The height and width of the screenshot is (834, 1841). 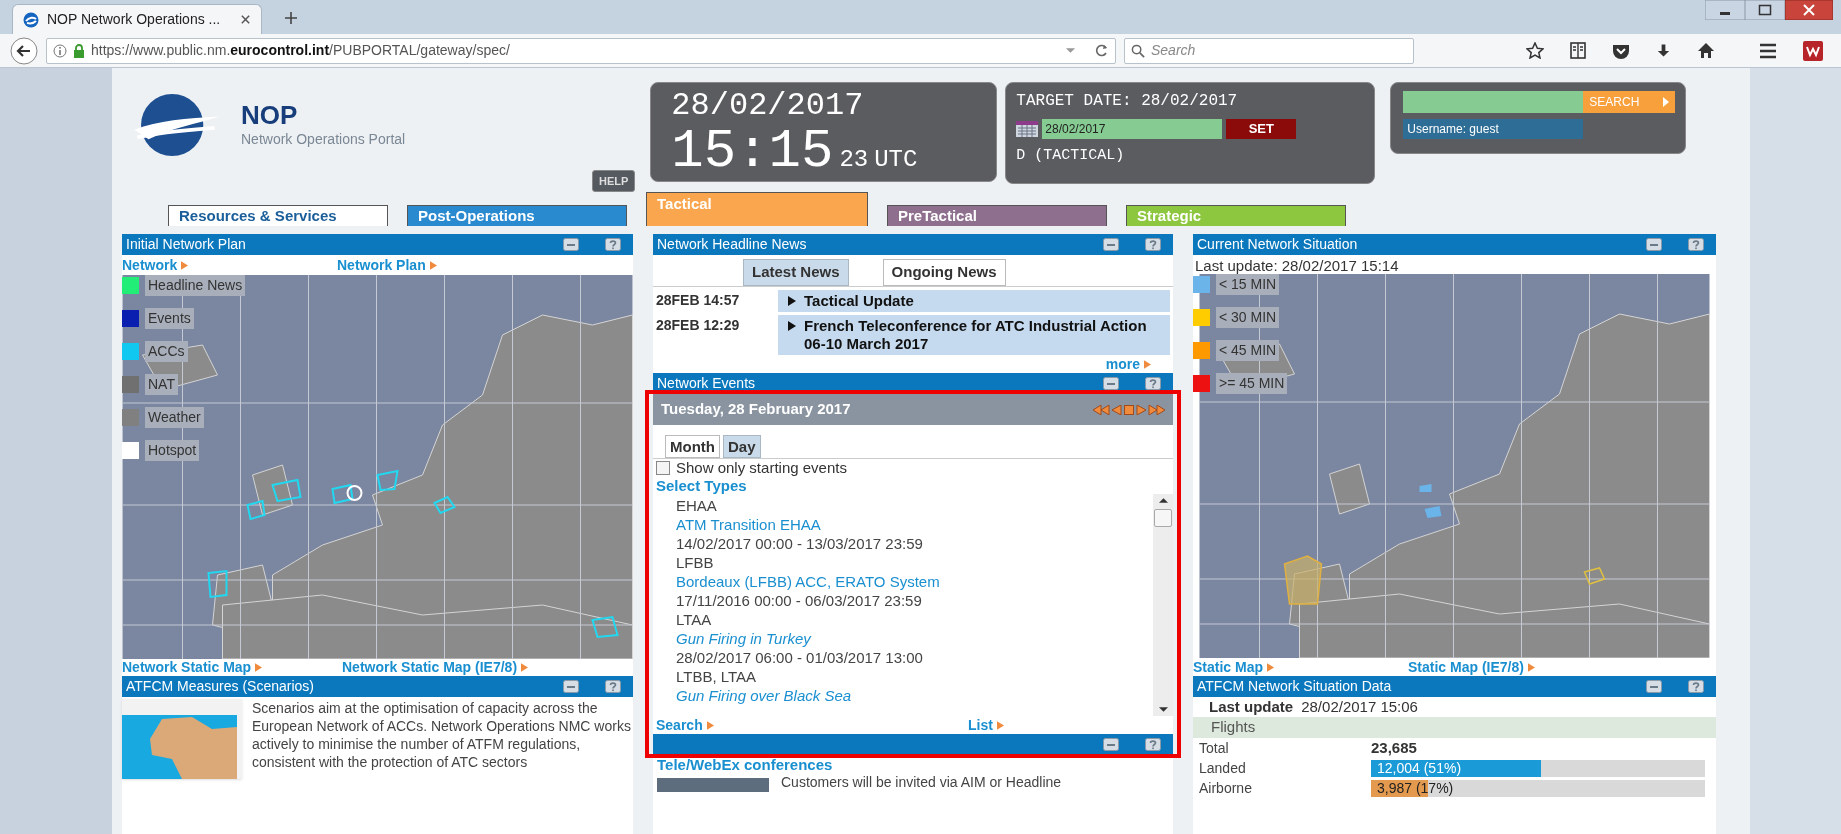 What do you see at coordinates (698, 325) in the screenshot?
I see `news-time: 28FEB 12:29` at bounding box center [698, 325].